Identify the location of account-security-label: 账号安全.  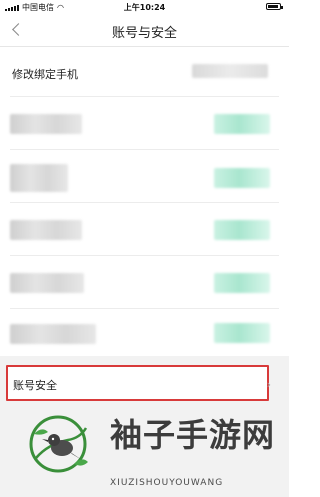
(35, 385).